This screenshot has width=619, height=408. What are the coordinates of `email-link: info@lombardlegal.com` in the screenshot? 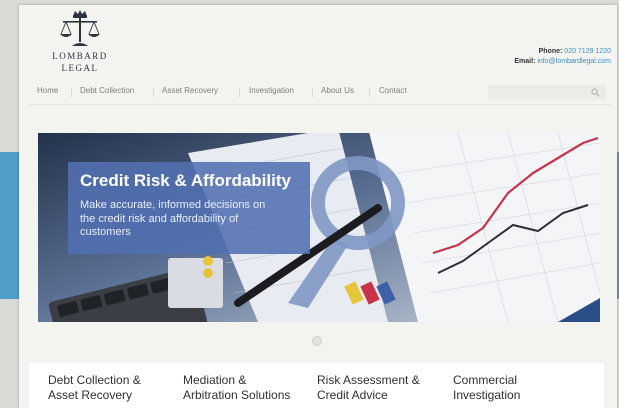 It's located at (574, 61).